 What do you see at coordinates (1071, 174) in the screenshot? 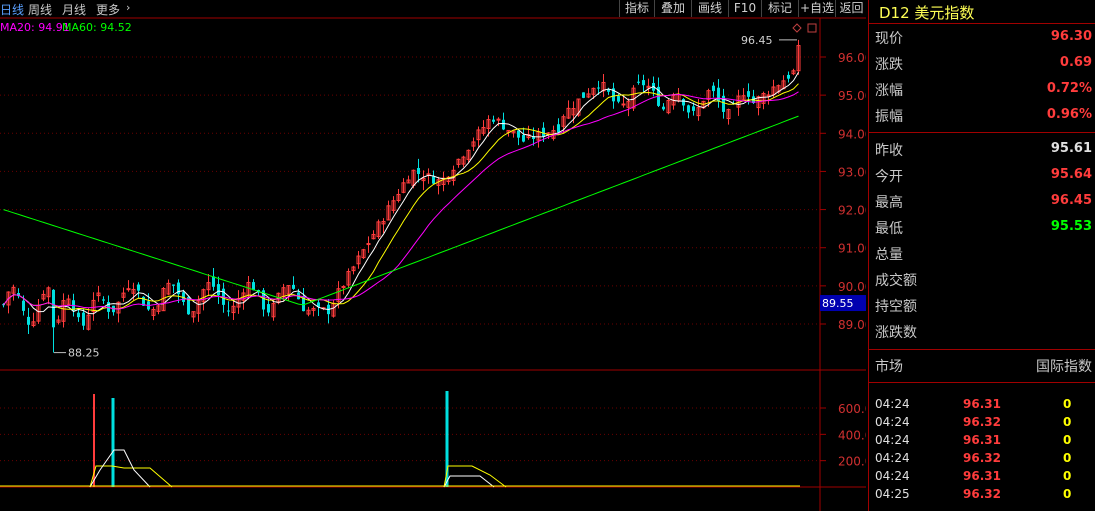
I see `stat-value-open: 95.64` at bounding box center [1071, 174].